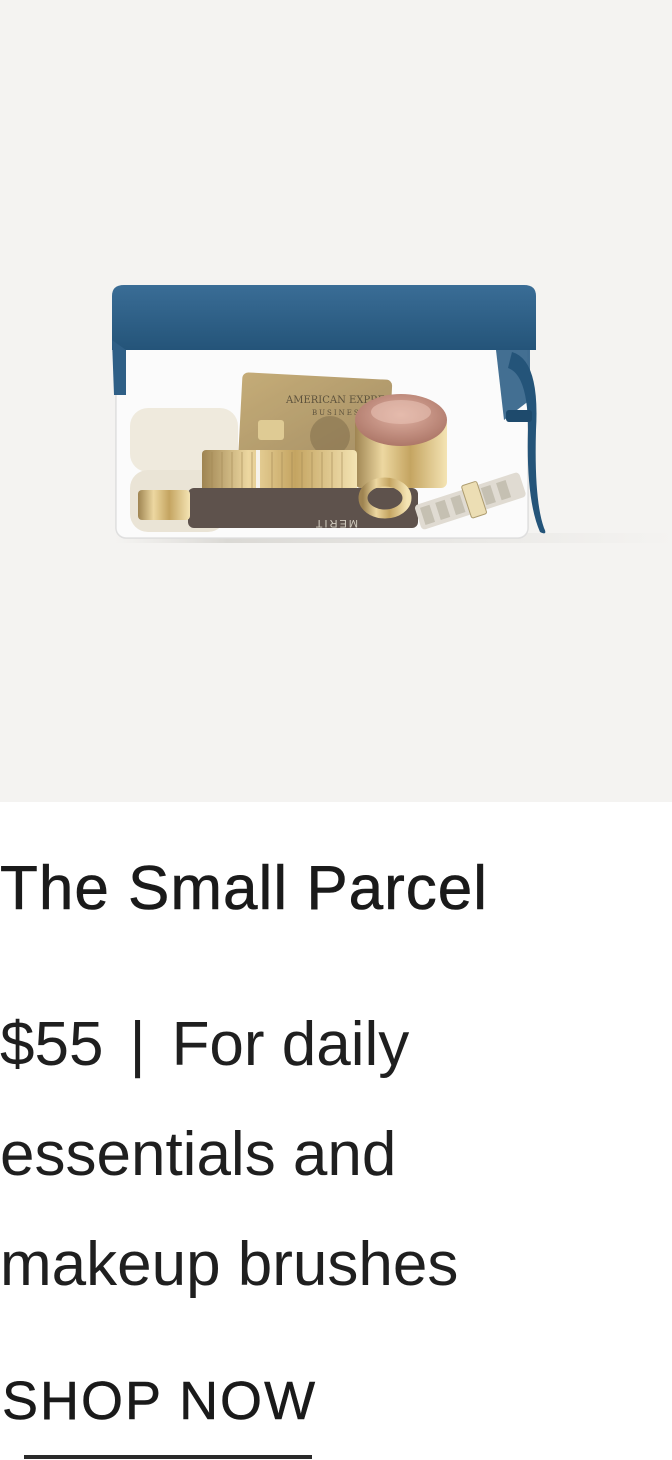 The height and width of the screenshot is (1460, 672). What do you see at coordinates (244, 889) in the screenshot?
I see `product-title: The Small Parcel` at bounding box center [244, 889].